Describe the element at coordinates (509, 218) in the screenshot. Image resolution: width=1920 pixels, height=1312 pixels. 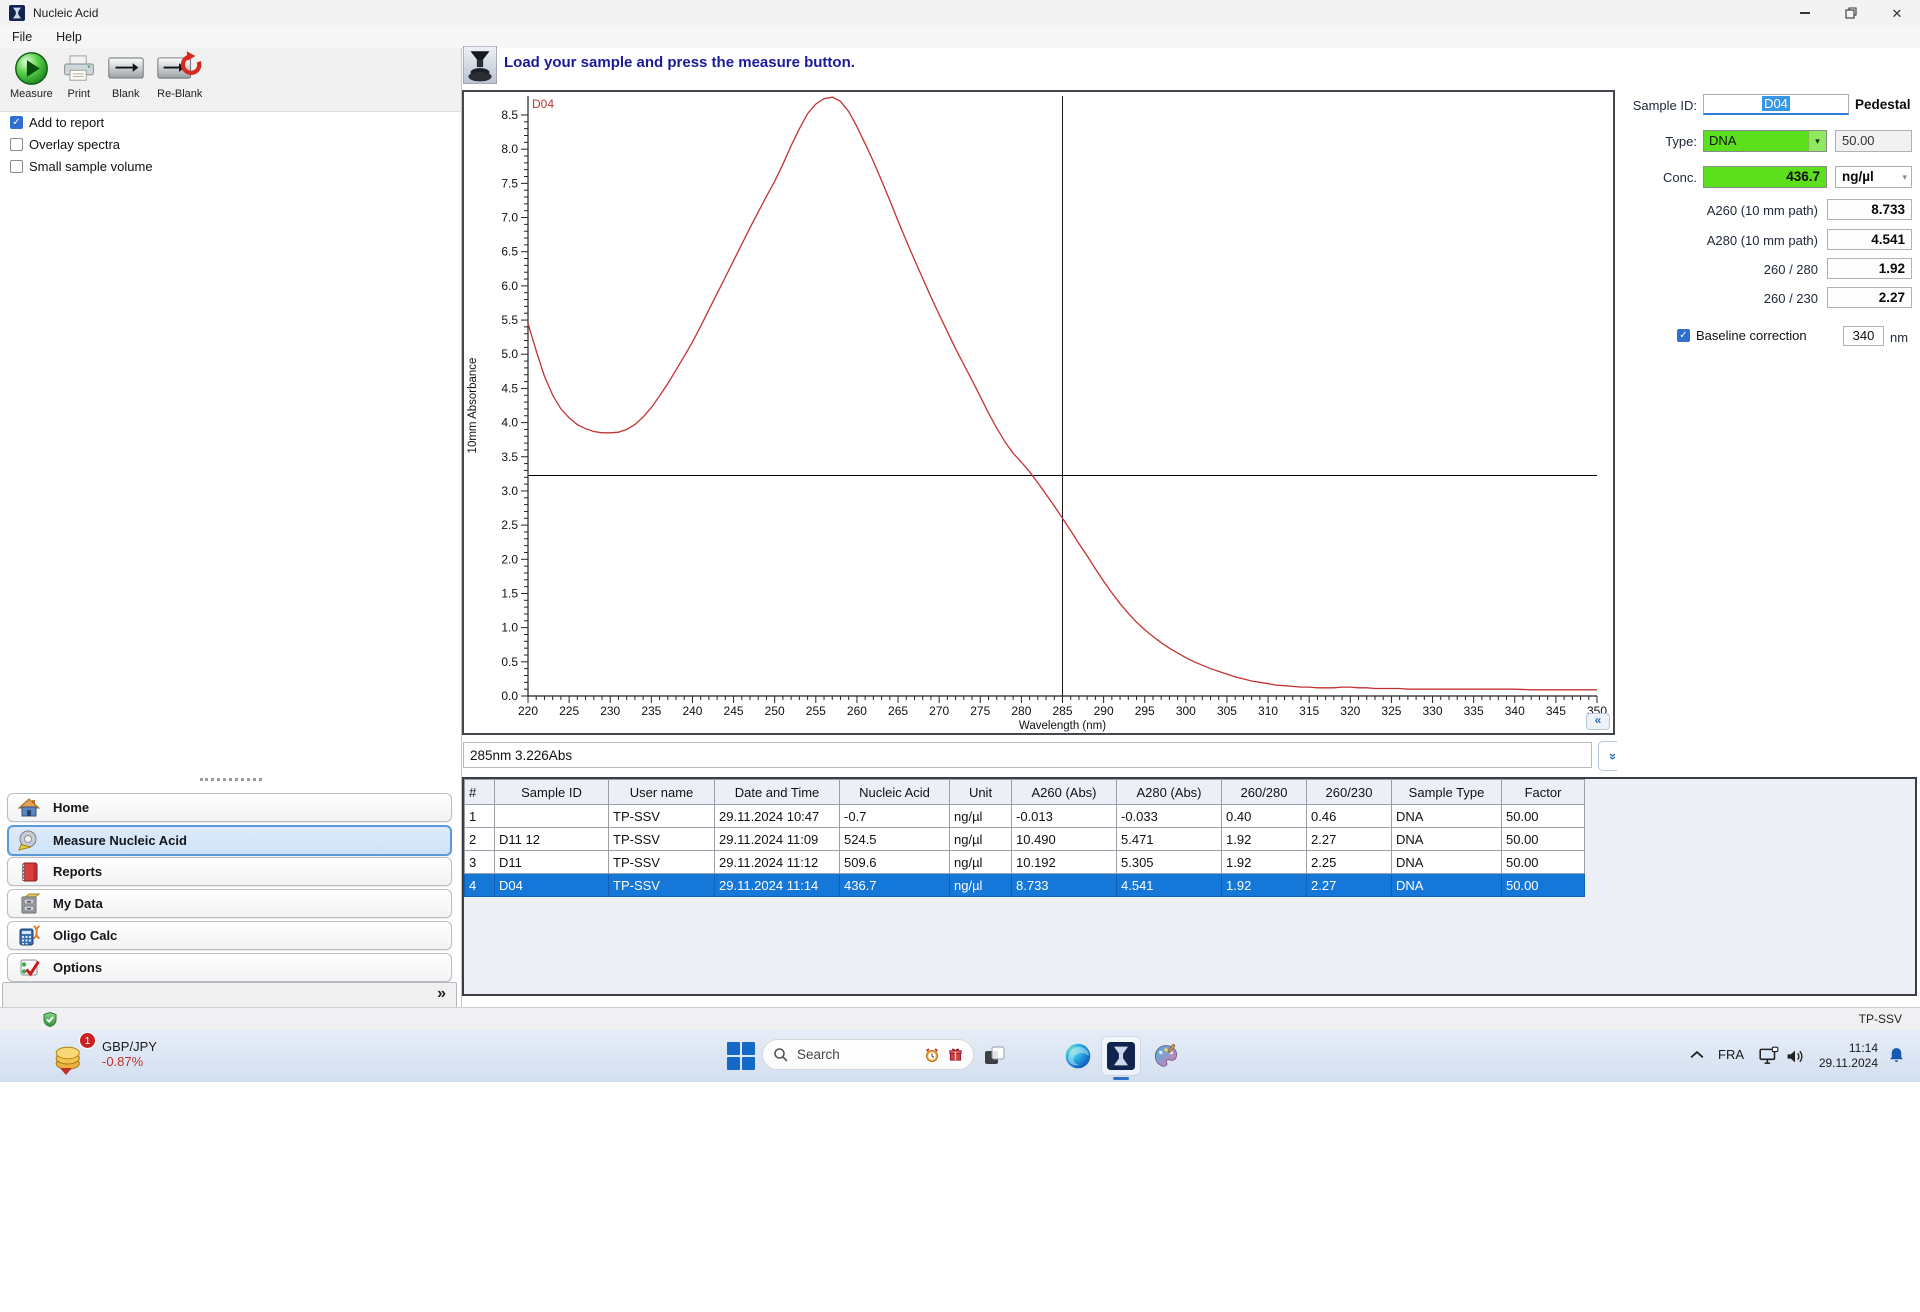
I see `svg-text: 7.0` at that location.